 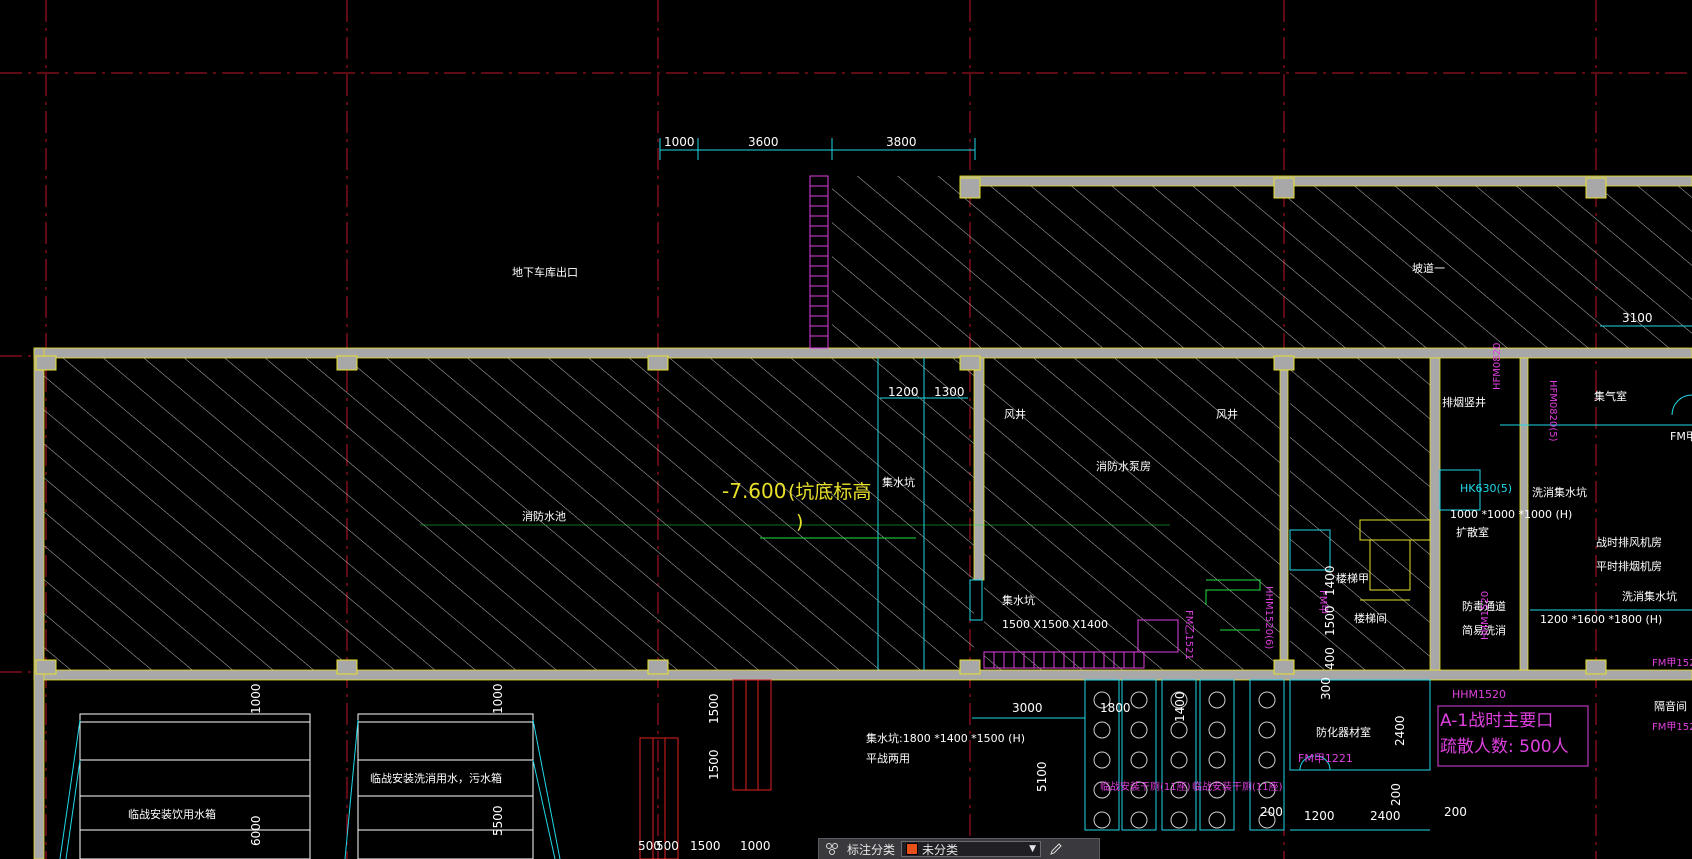 What do you see at coordinates (1123, 466) in the screenshot?
I see `label-pump-room: 消防水泵房` at bounding box center [1123, 466].